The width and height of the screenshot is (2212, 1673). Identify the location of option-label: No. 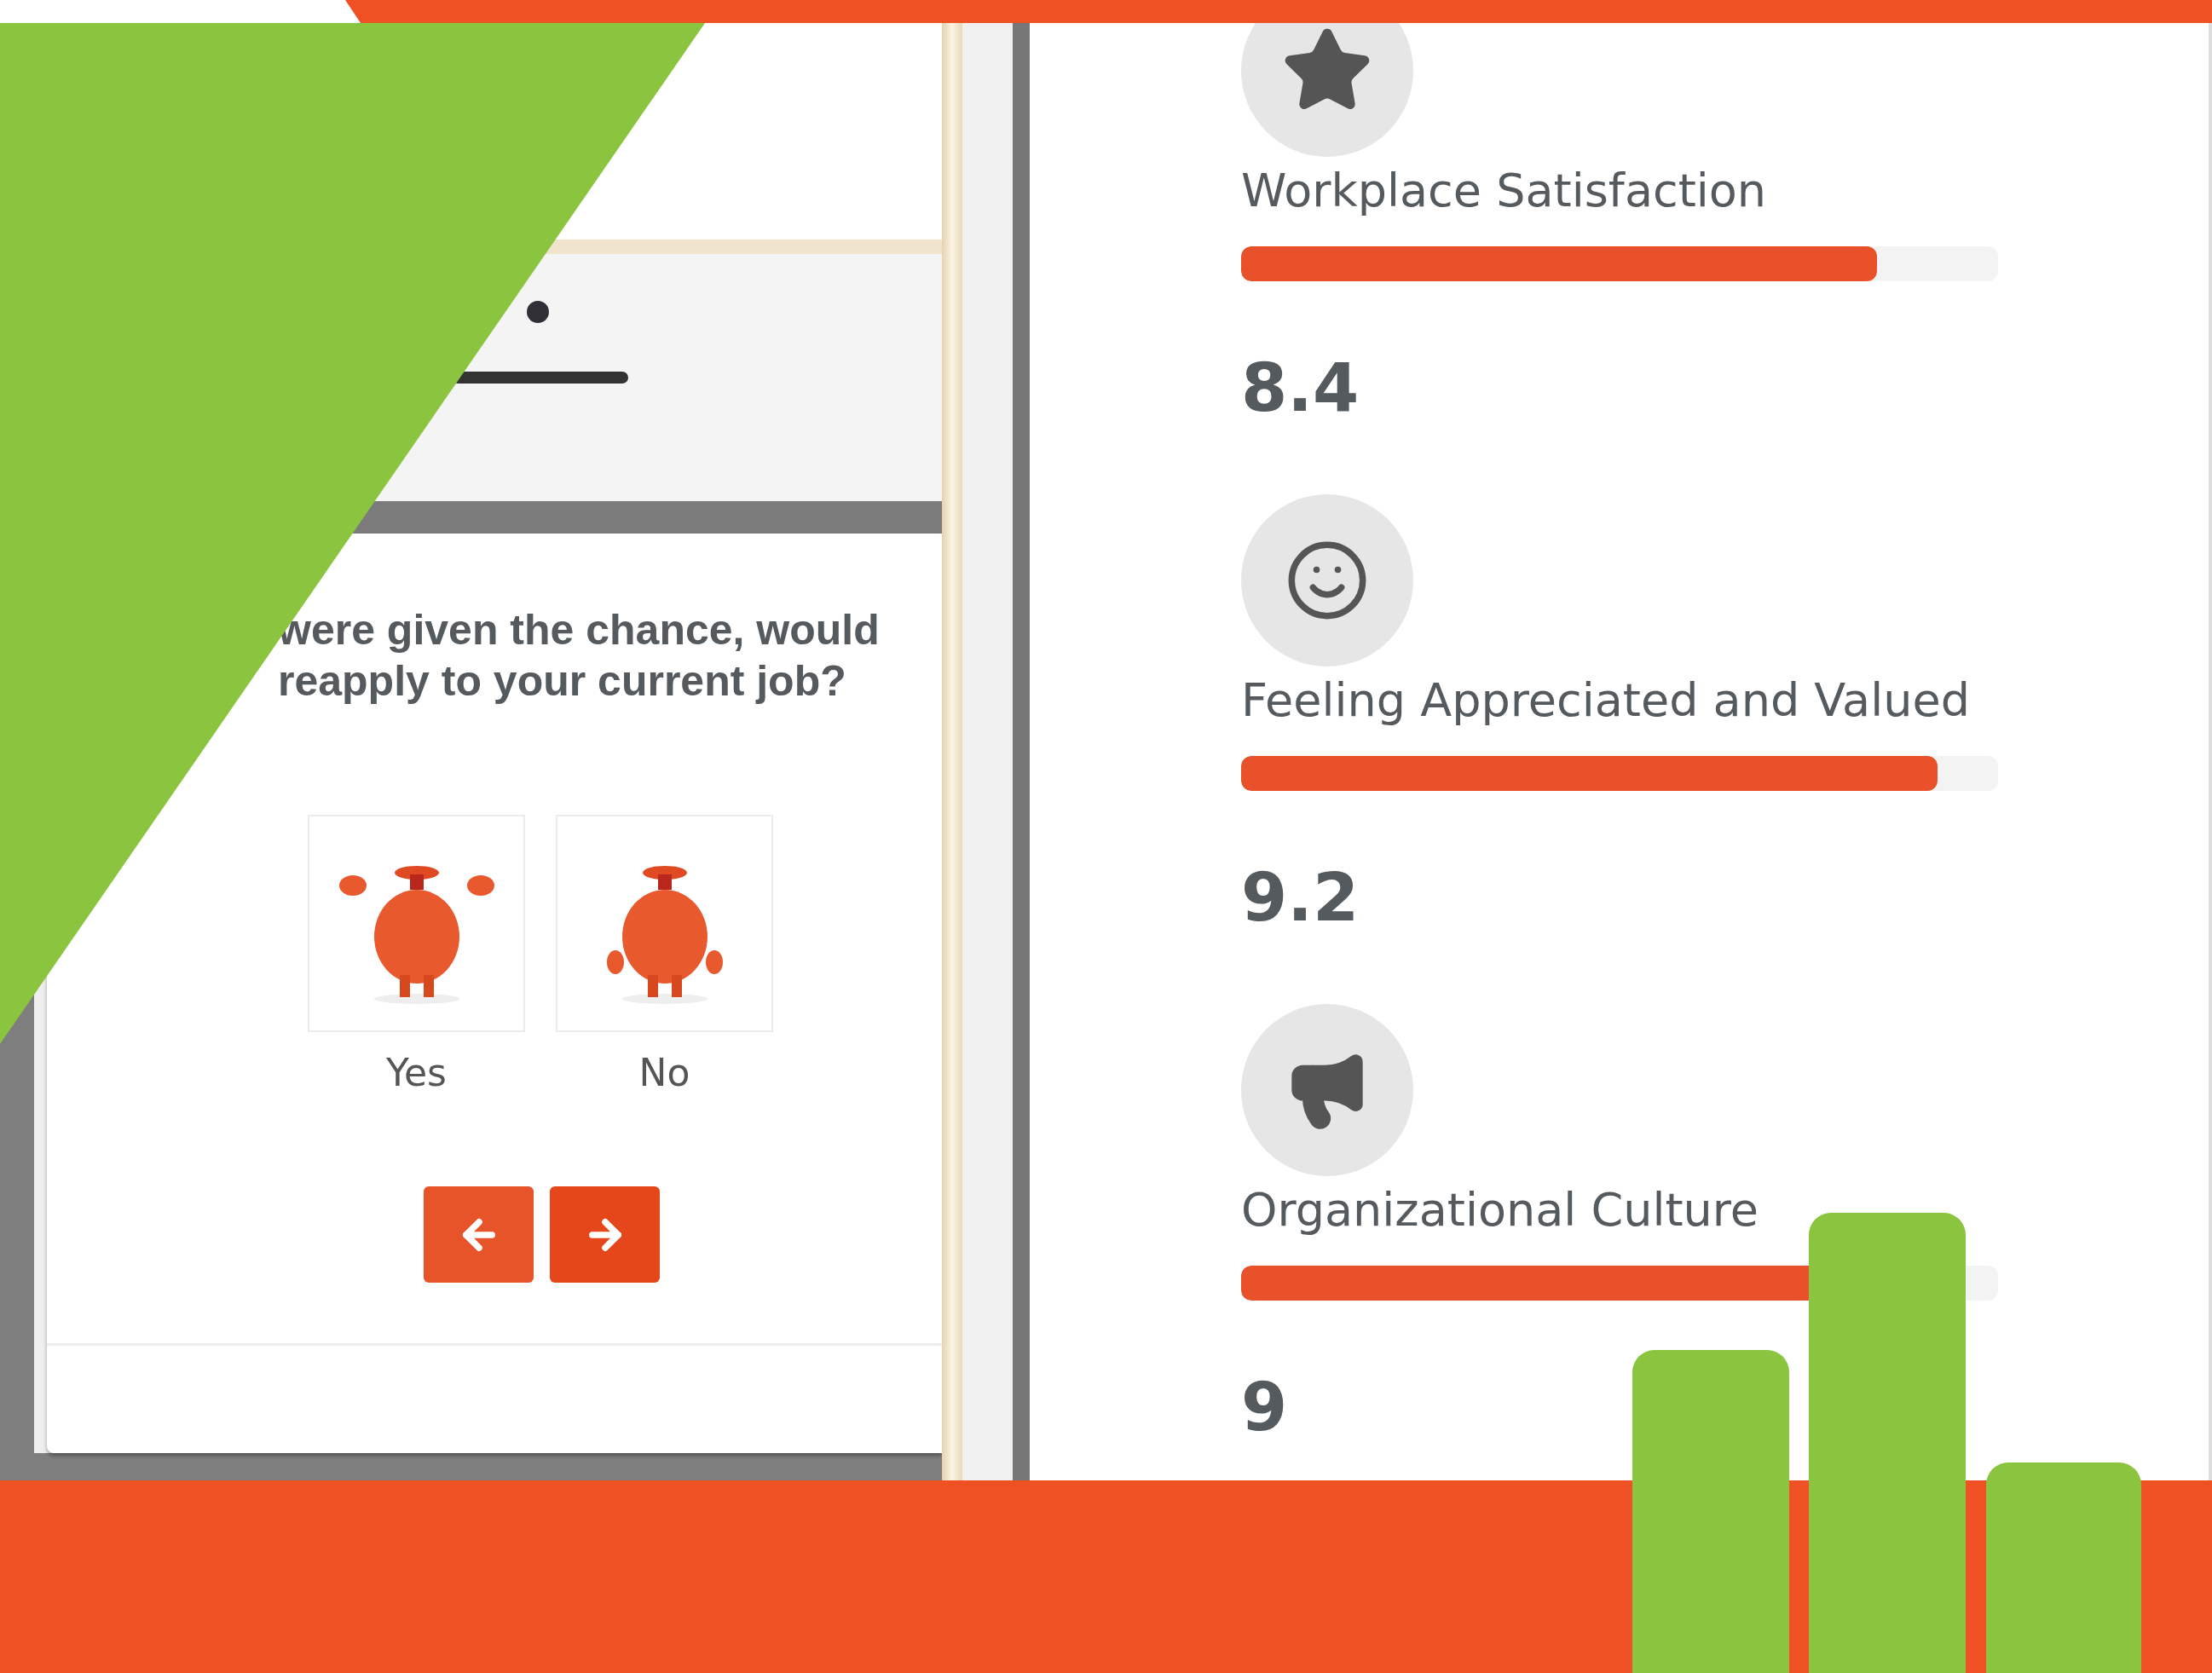
(664, 1073).